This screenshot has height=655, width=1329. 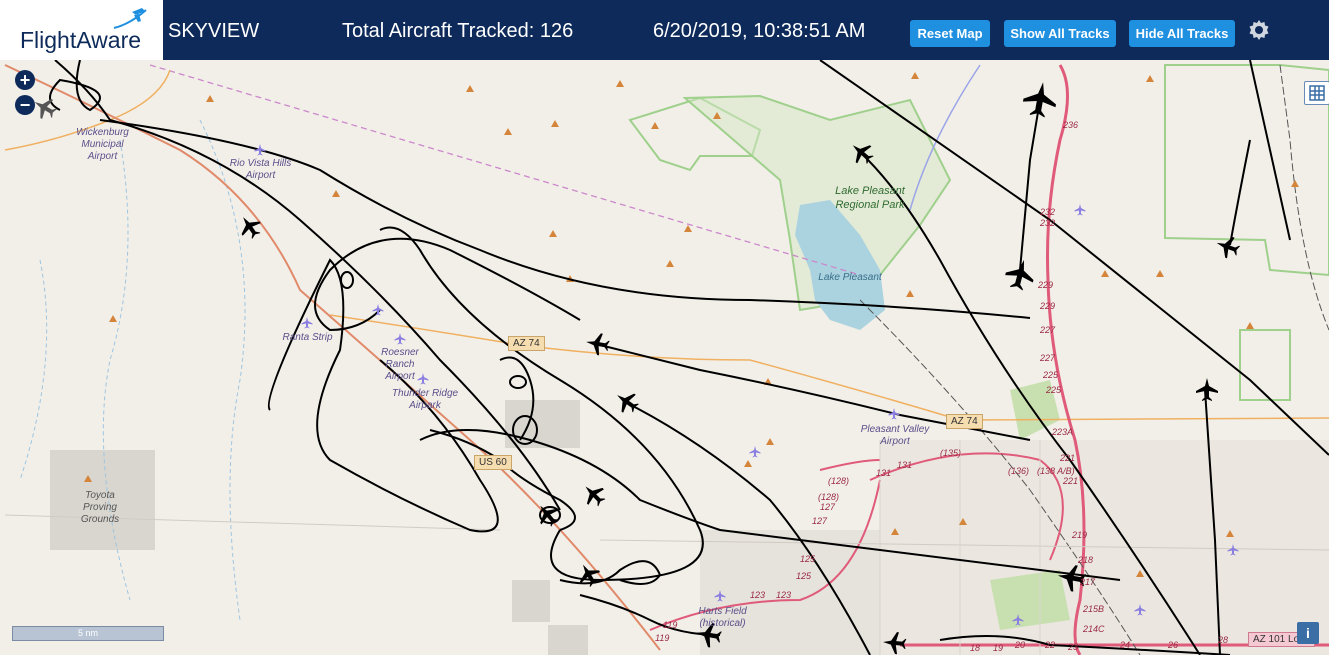 What do you see at coordinates (493, 462) in the screenshot?
I see `road-shield-us60: US 60` at bounding box center [493, 462].